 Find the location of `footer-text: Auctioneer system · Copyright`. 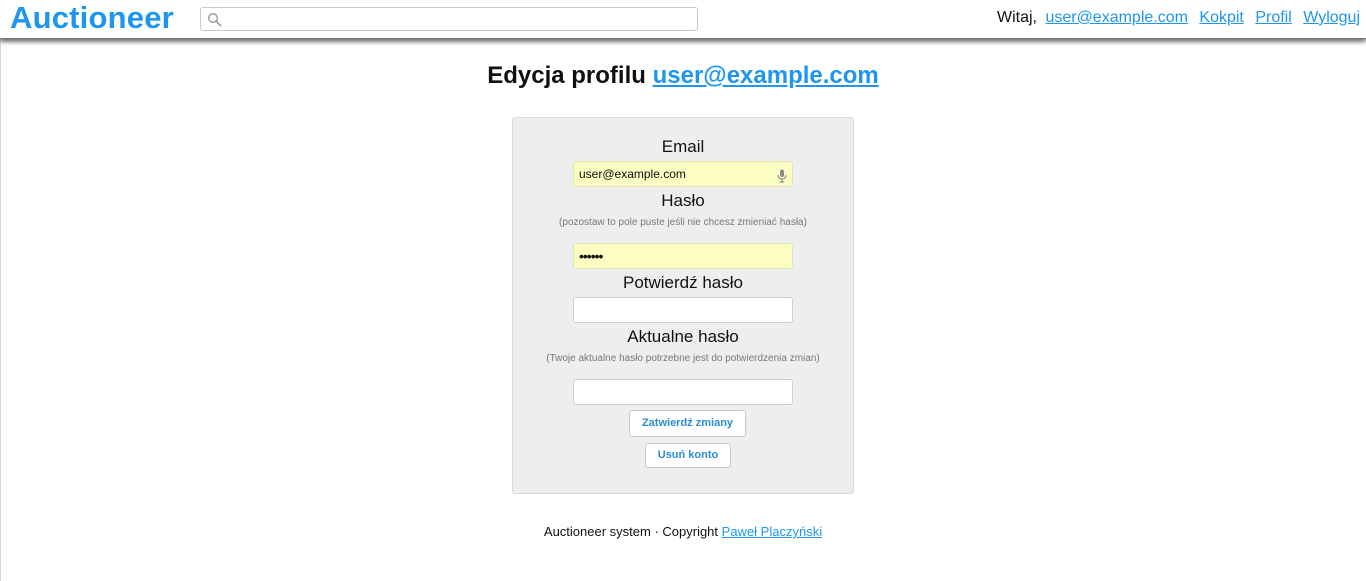

footer-text: Auctioneer system · Copyright is located at coordinates (631, 531).